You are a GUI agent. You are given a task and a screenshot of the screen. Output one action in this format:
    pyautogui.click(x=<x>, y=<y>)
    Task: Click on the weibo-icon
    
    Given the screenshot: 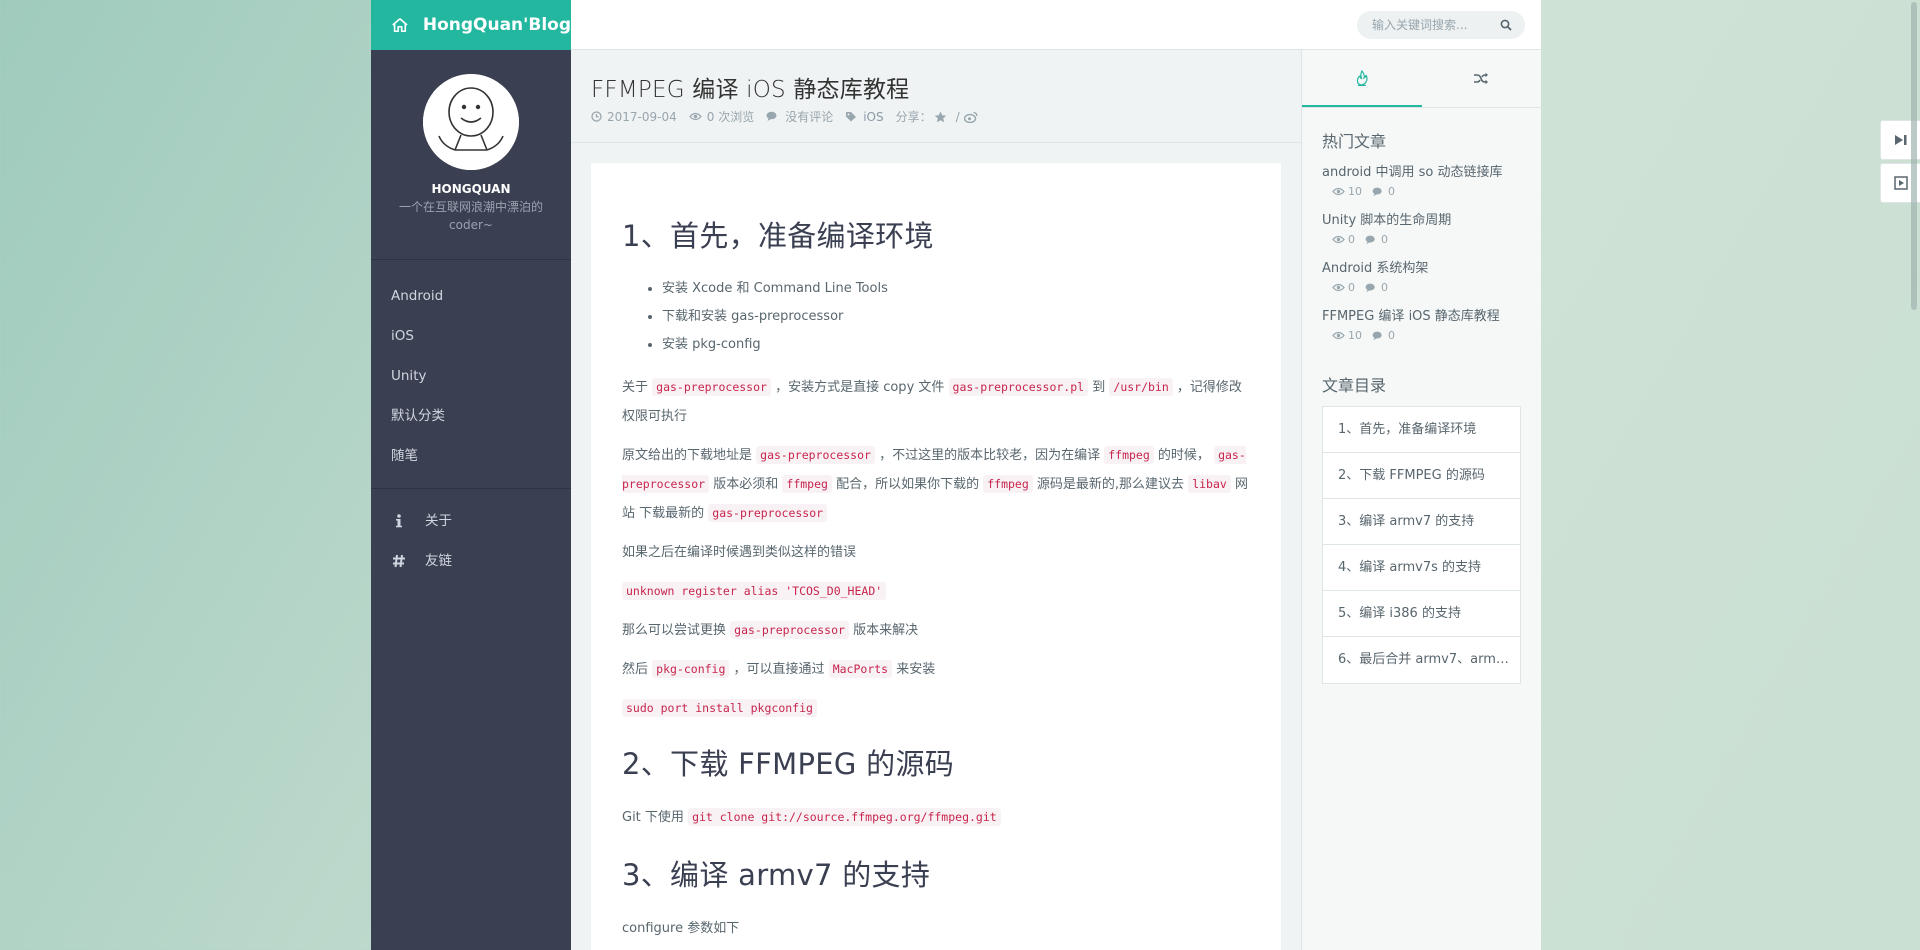 What is the action you would take?
    pyautogui.click(x=970, y=117)
    